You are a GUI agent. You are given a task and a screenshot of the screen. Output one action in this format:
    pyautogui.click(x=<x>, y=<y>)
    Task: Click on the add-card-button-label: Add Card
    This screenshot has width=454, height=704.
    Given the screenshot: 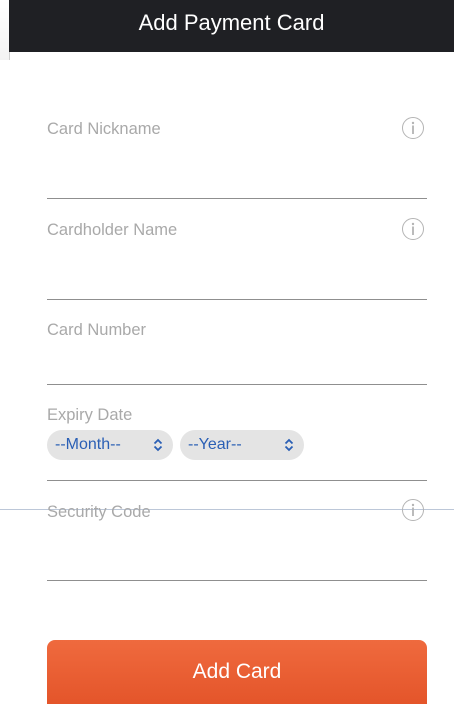 What is the action you would take?
    pyautogui.click(x=237, y=671)
    